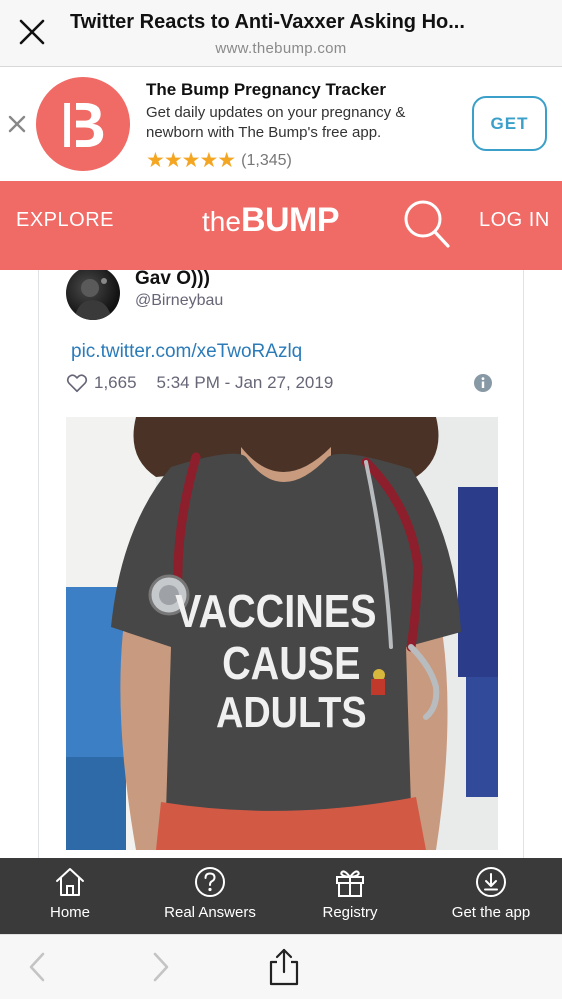 The image size is (562, 999). Describe the element at coordinates (93, 295) in the screenshot. I see `avatar` at that location.